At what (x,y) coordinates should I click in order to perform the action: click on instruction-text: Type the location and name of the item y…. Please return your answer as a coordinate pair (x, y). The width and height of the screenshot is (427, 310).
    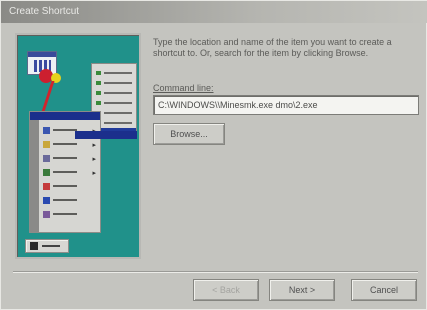
    Looking at the image, I should click on (272, 47).